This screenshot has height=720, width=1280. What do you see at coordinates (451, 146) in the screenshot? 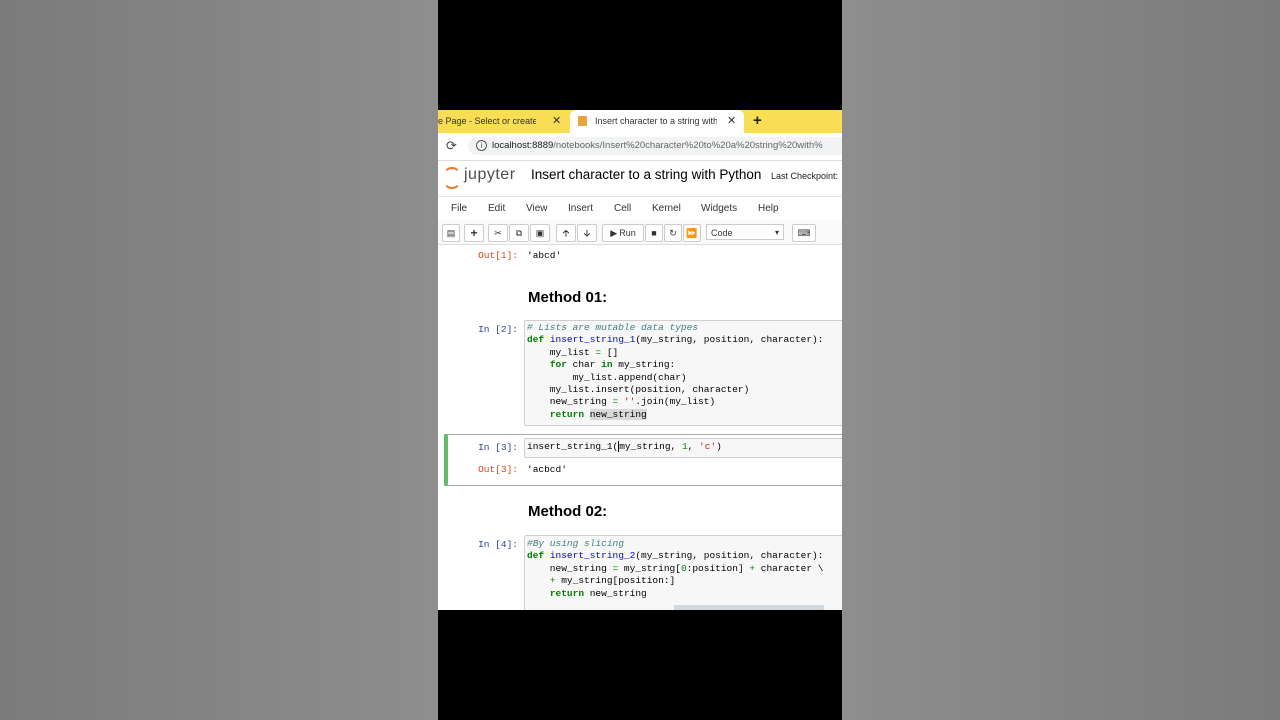
I see `reload-icon: ⟳` at bounding box center [451, 146].